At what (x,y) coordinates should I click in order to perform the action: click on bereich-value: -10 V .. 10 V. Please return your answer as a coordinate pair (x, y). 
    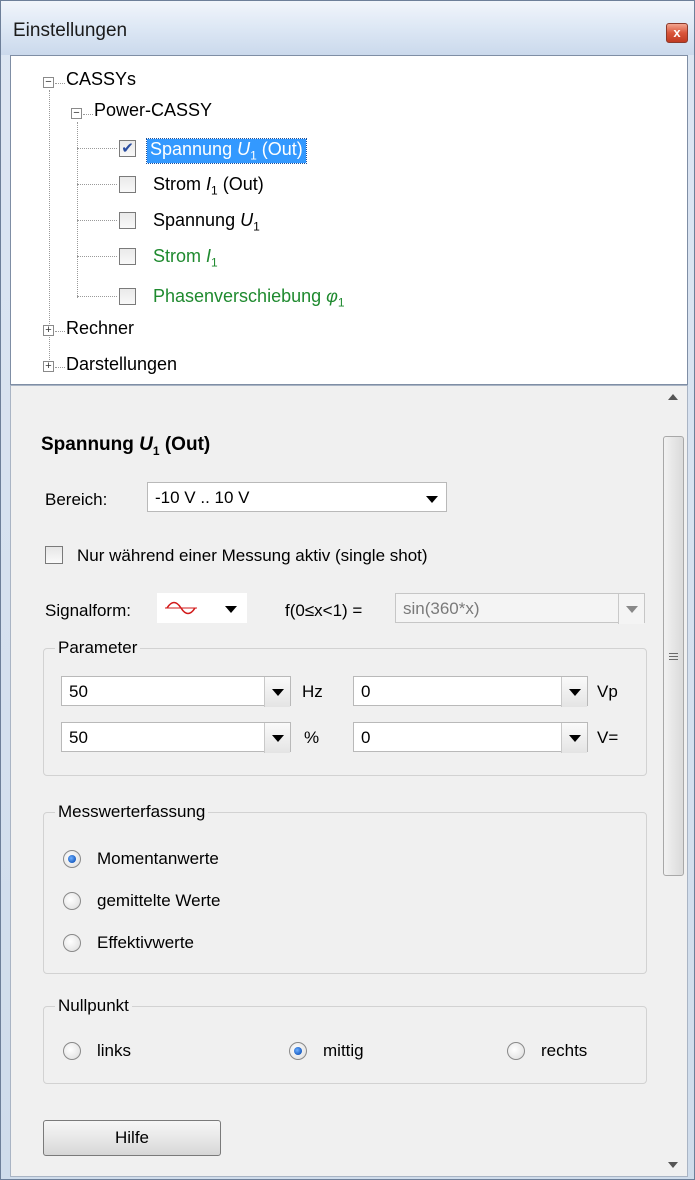
    Looking at the image, I should click on (202, 497).